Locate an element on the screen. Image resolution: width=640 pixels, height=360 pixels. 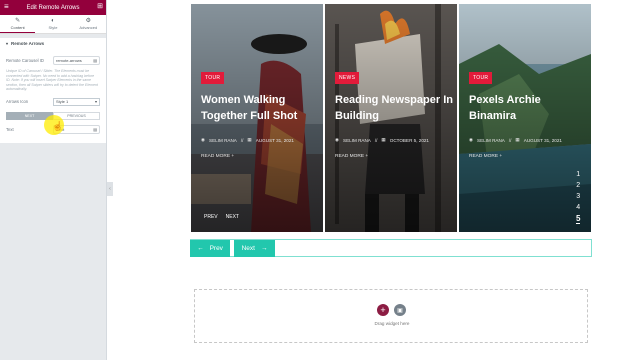
section-title: Remote Arrows is located at coordinates (28, 43).